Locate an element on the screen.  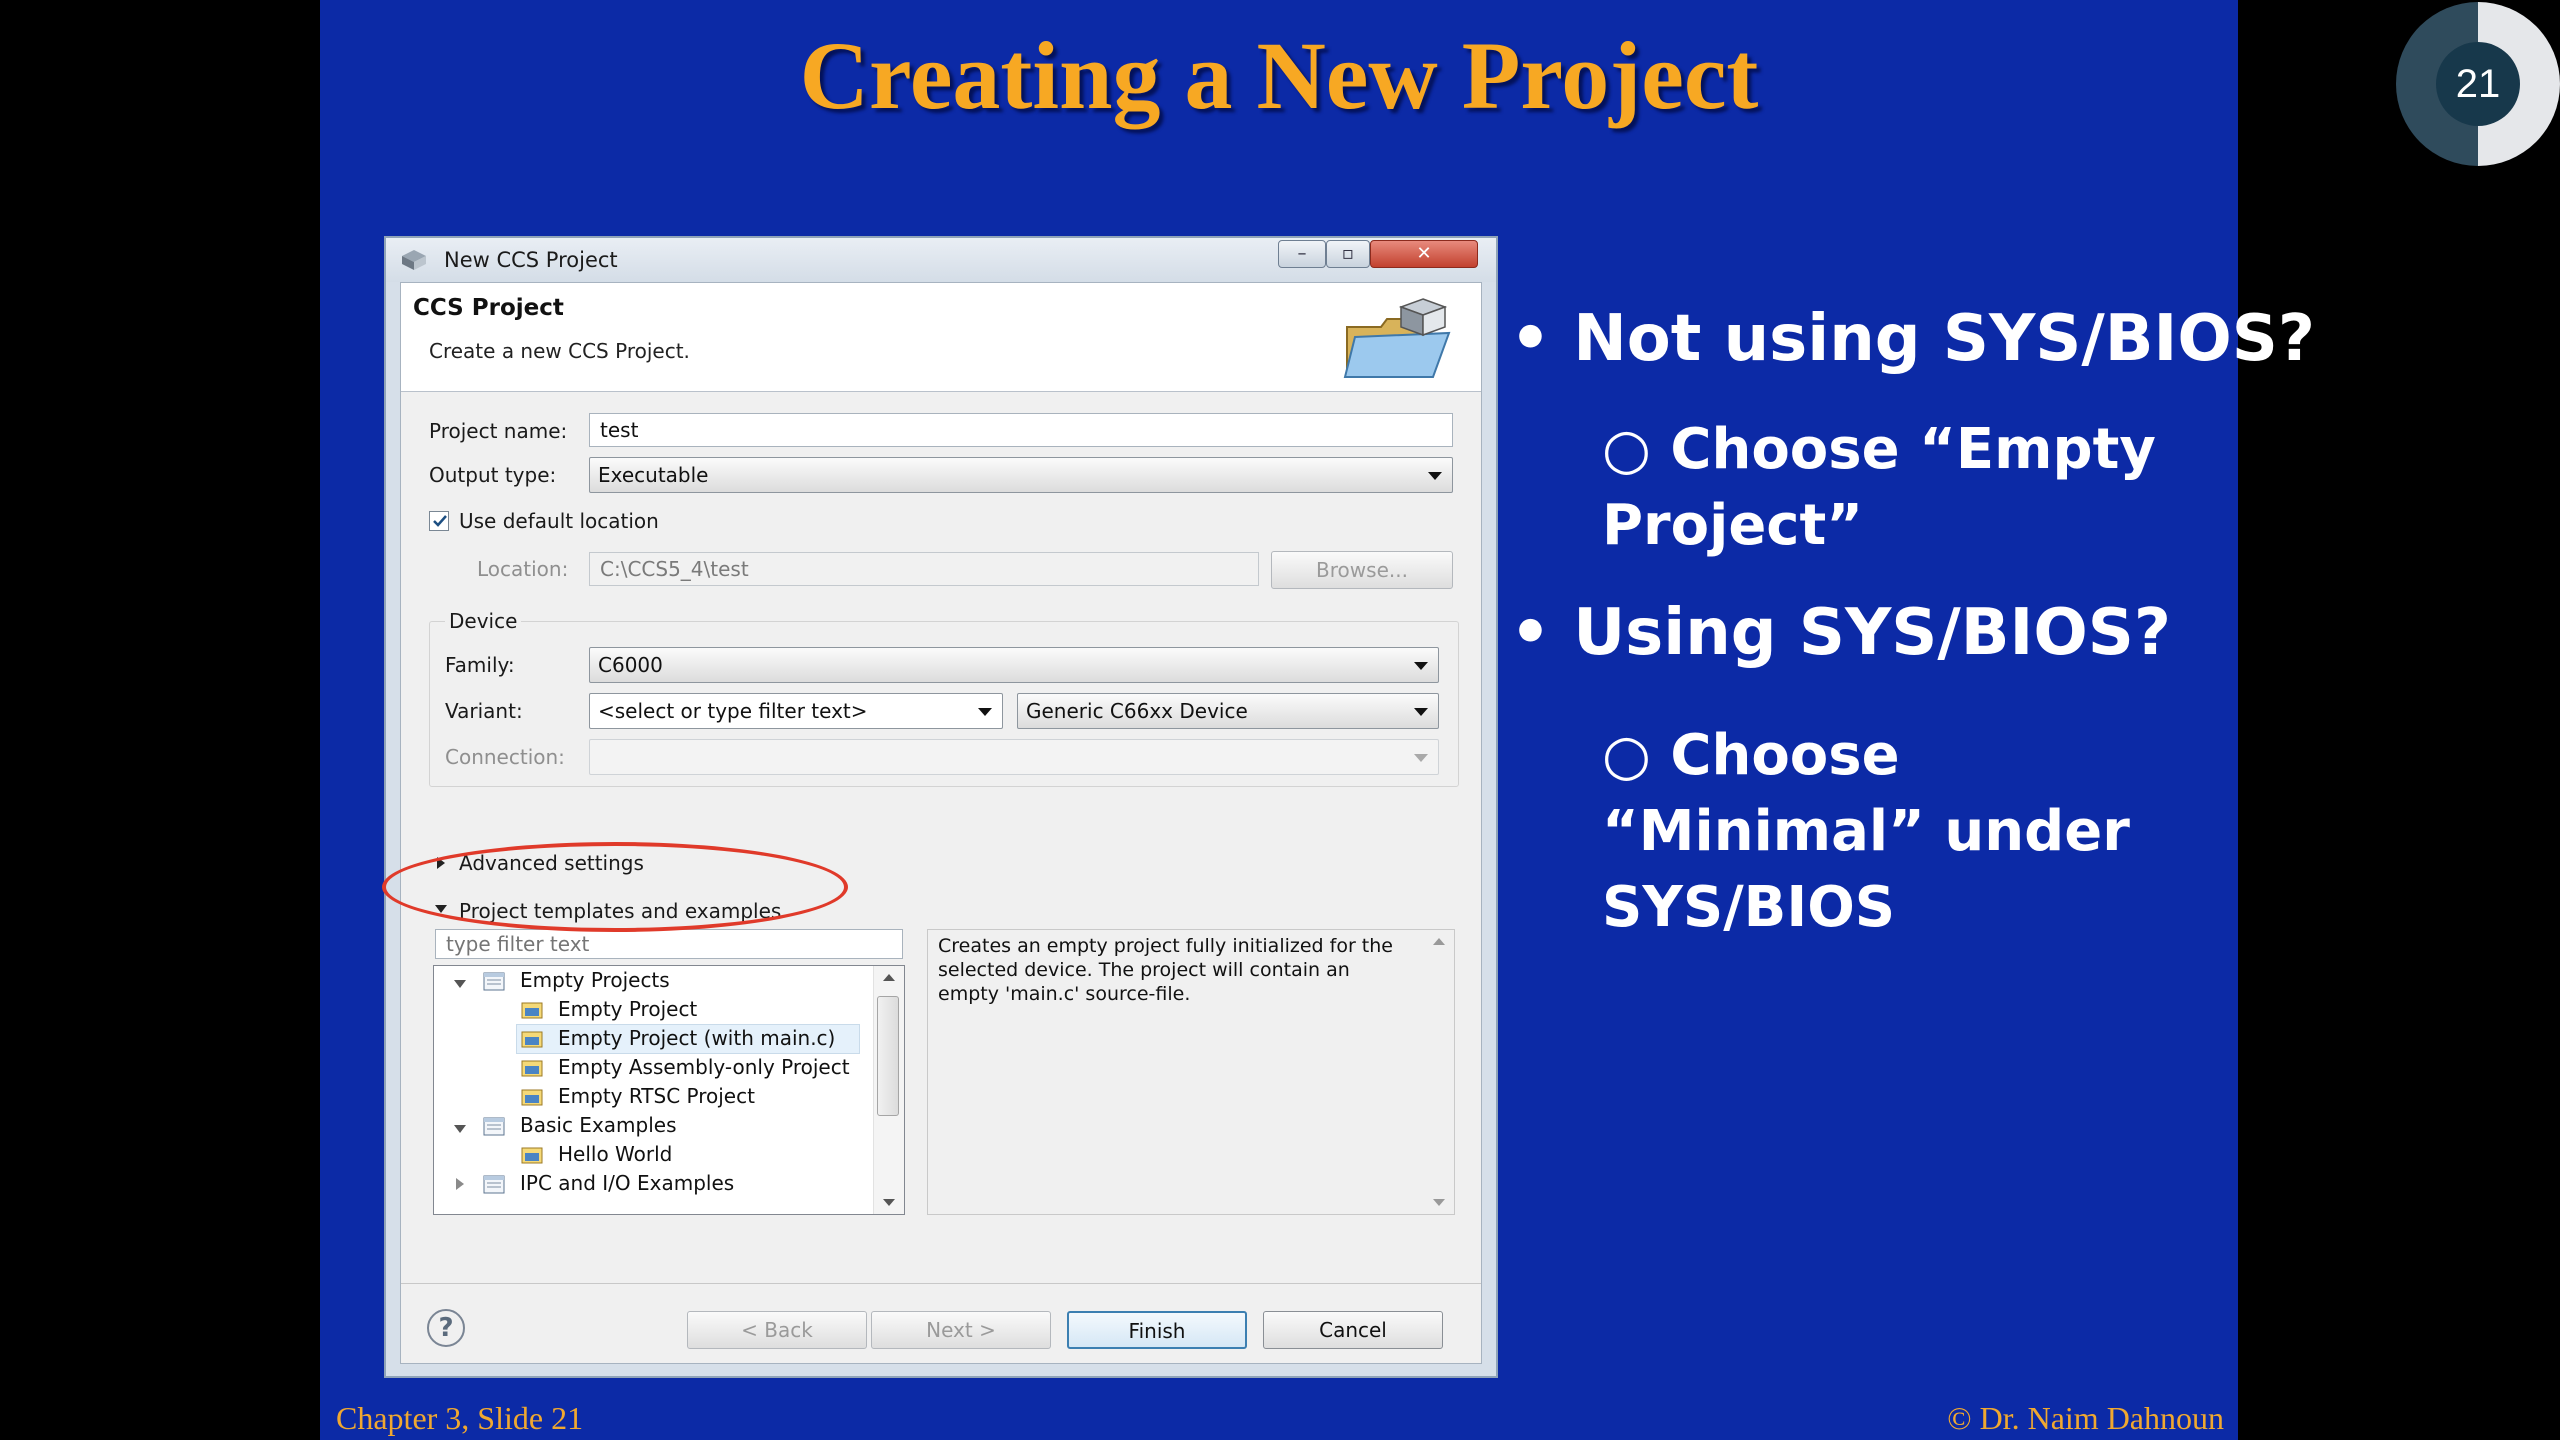
dialog-titlebar: New CCS Project – ▫ ✕ is located at coordinates (941, 260).